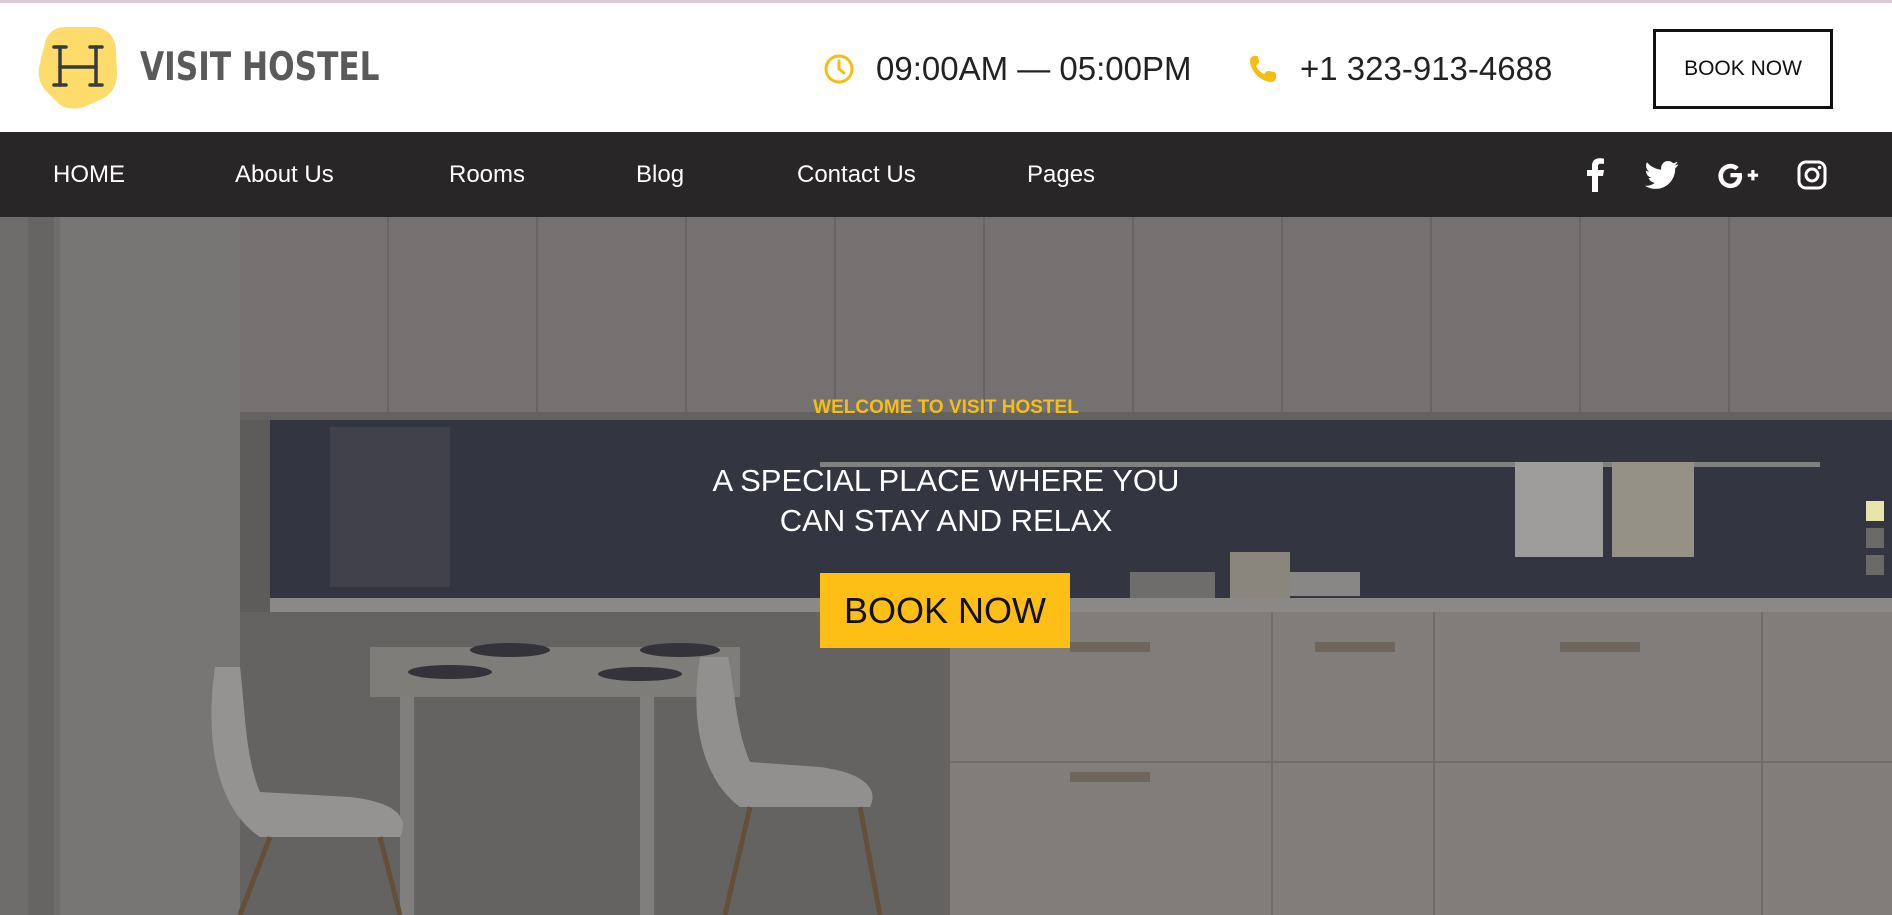  What do you see at coordinates (1426, 68) in the screenshot?
I see `phone-number: +1 323-913-4688` at bounding box center [1426, 68].